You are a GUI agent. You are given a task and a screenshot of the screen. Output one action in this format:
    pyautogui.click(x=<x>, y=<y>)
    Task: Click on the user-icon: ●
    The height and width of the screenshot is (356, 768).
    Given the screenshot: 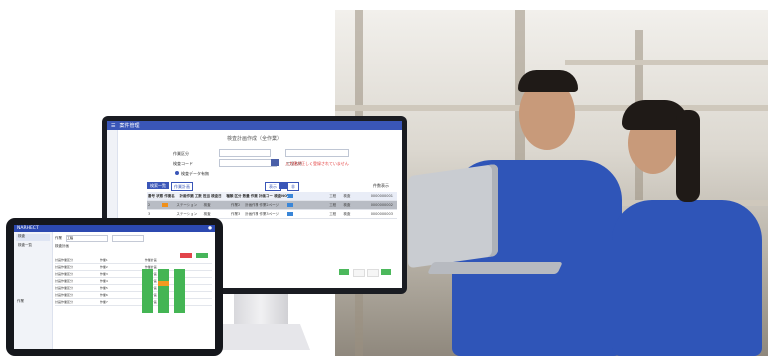 What is the action you would take?
    pyautogui.click(x=210, y=228)
    